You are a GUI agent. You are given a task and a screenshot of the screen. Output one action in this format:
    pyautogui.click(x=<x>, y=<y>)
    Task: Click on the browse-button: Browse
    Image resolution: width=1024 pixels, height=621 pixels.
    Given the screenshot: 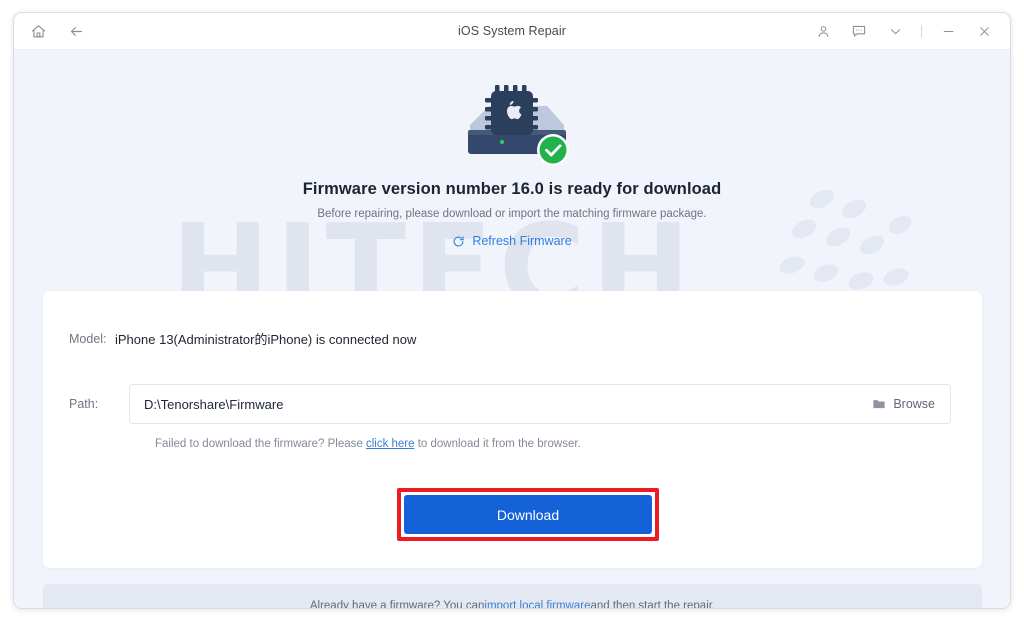 What is the action you would take?
    pyautogui.click(x=911, y=404)
    